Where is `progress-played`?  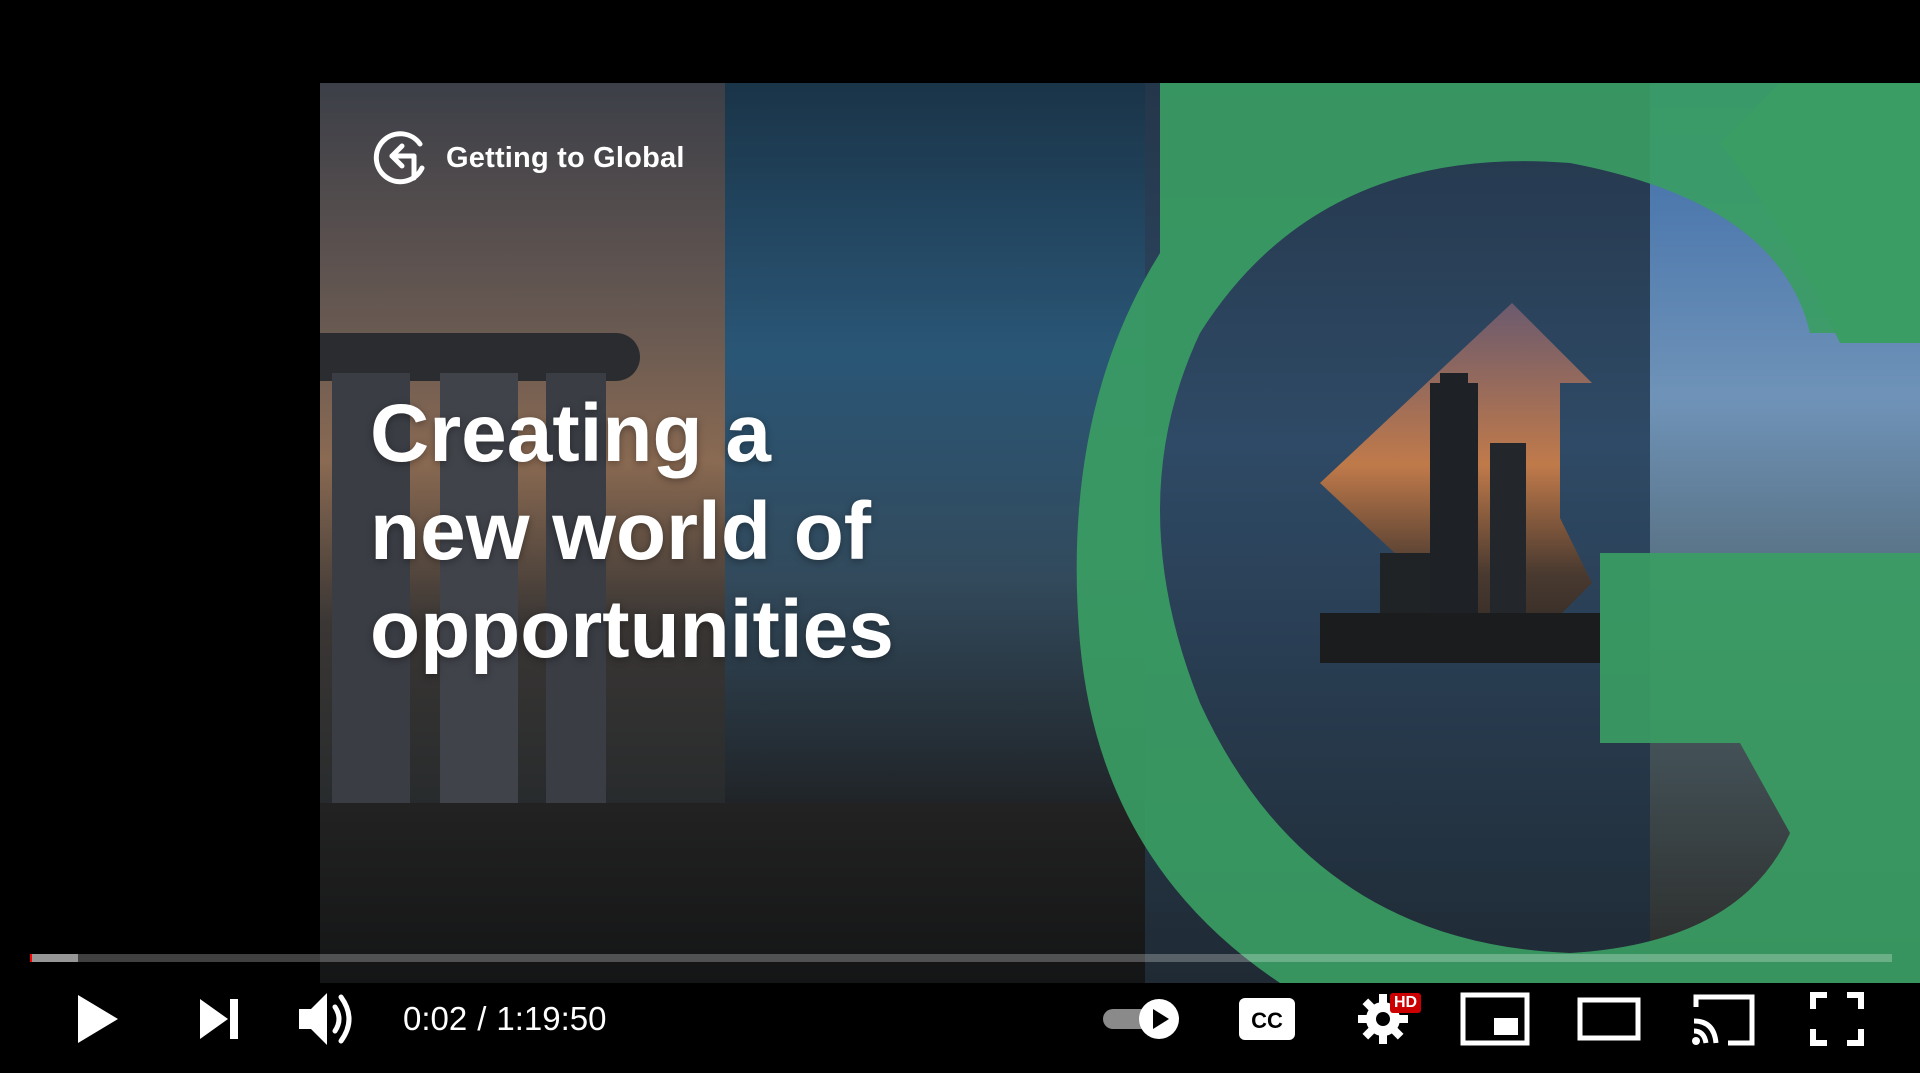 progress-played is located at coordinates (31, 958).